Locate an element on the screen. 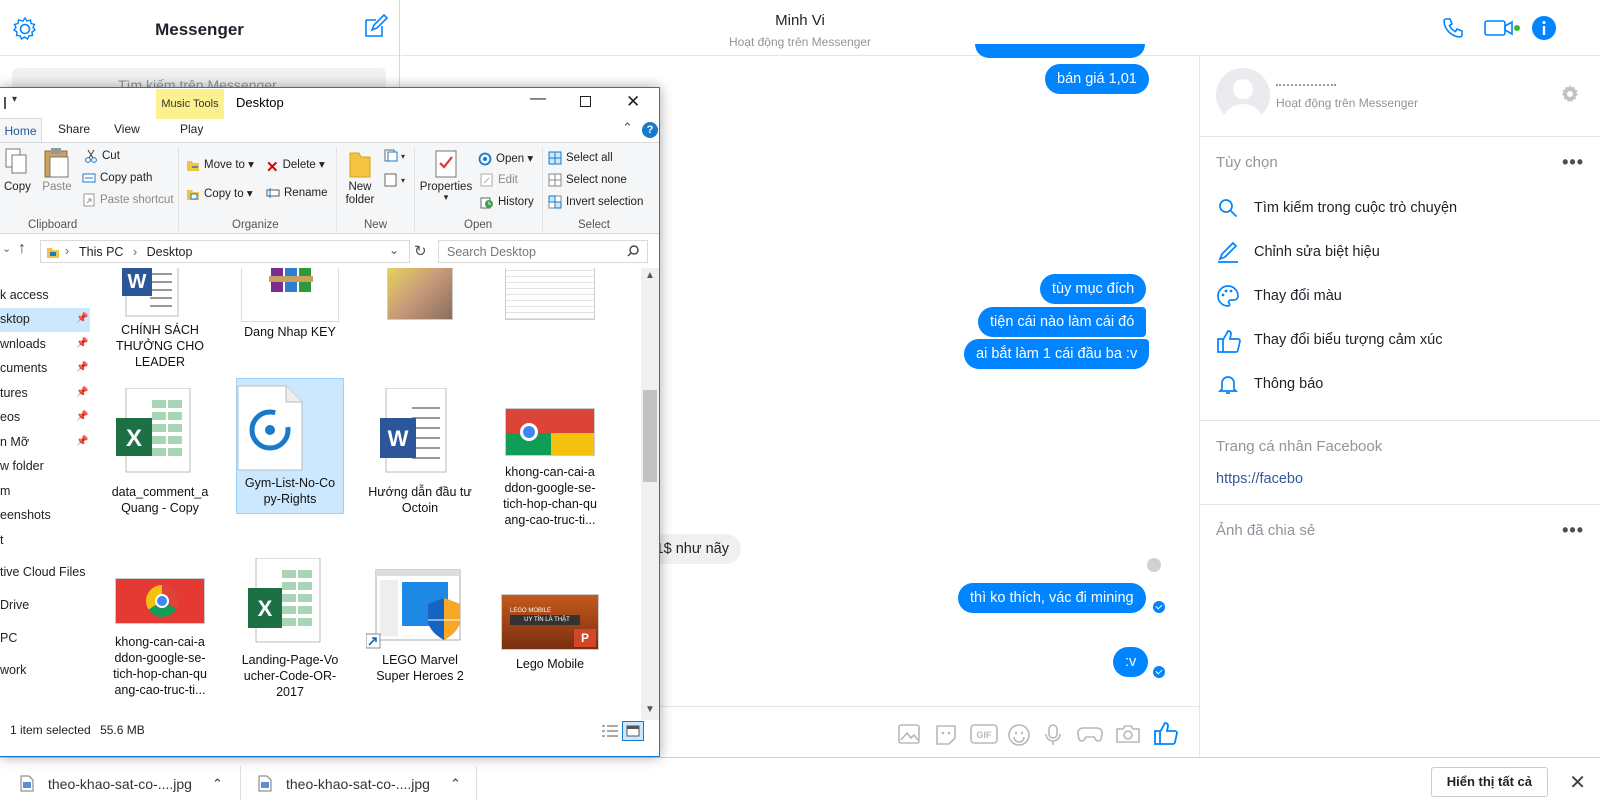  sticker-icon is located at coordinates (946, 735).